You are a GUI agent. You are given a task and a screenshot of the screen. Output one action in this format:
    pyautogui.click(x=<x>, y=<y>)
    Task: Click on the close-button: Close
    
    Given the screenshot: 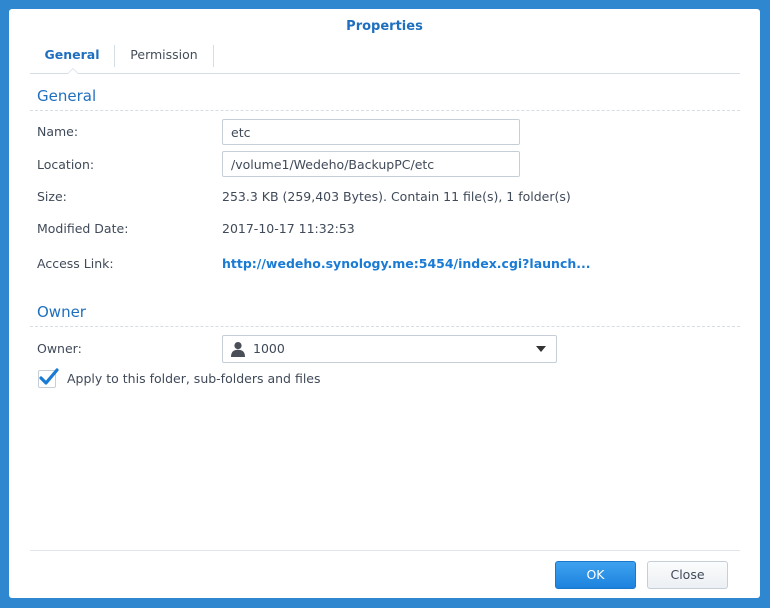 What is the action you would take?
    pyautogui.click(x=687, y=575)
    